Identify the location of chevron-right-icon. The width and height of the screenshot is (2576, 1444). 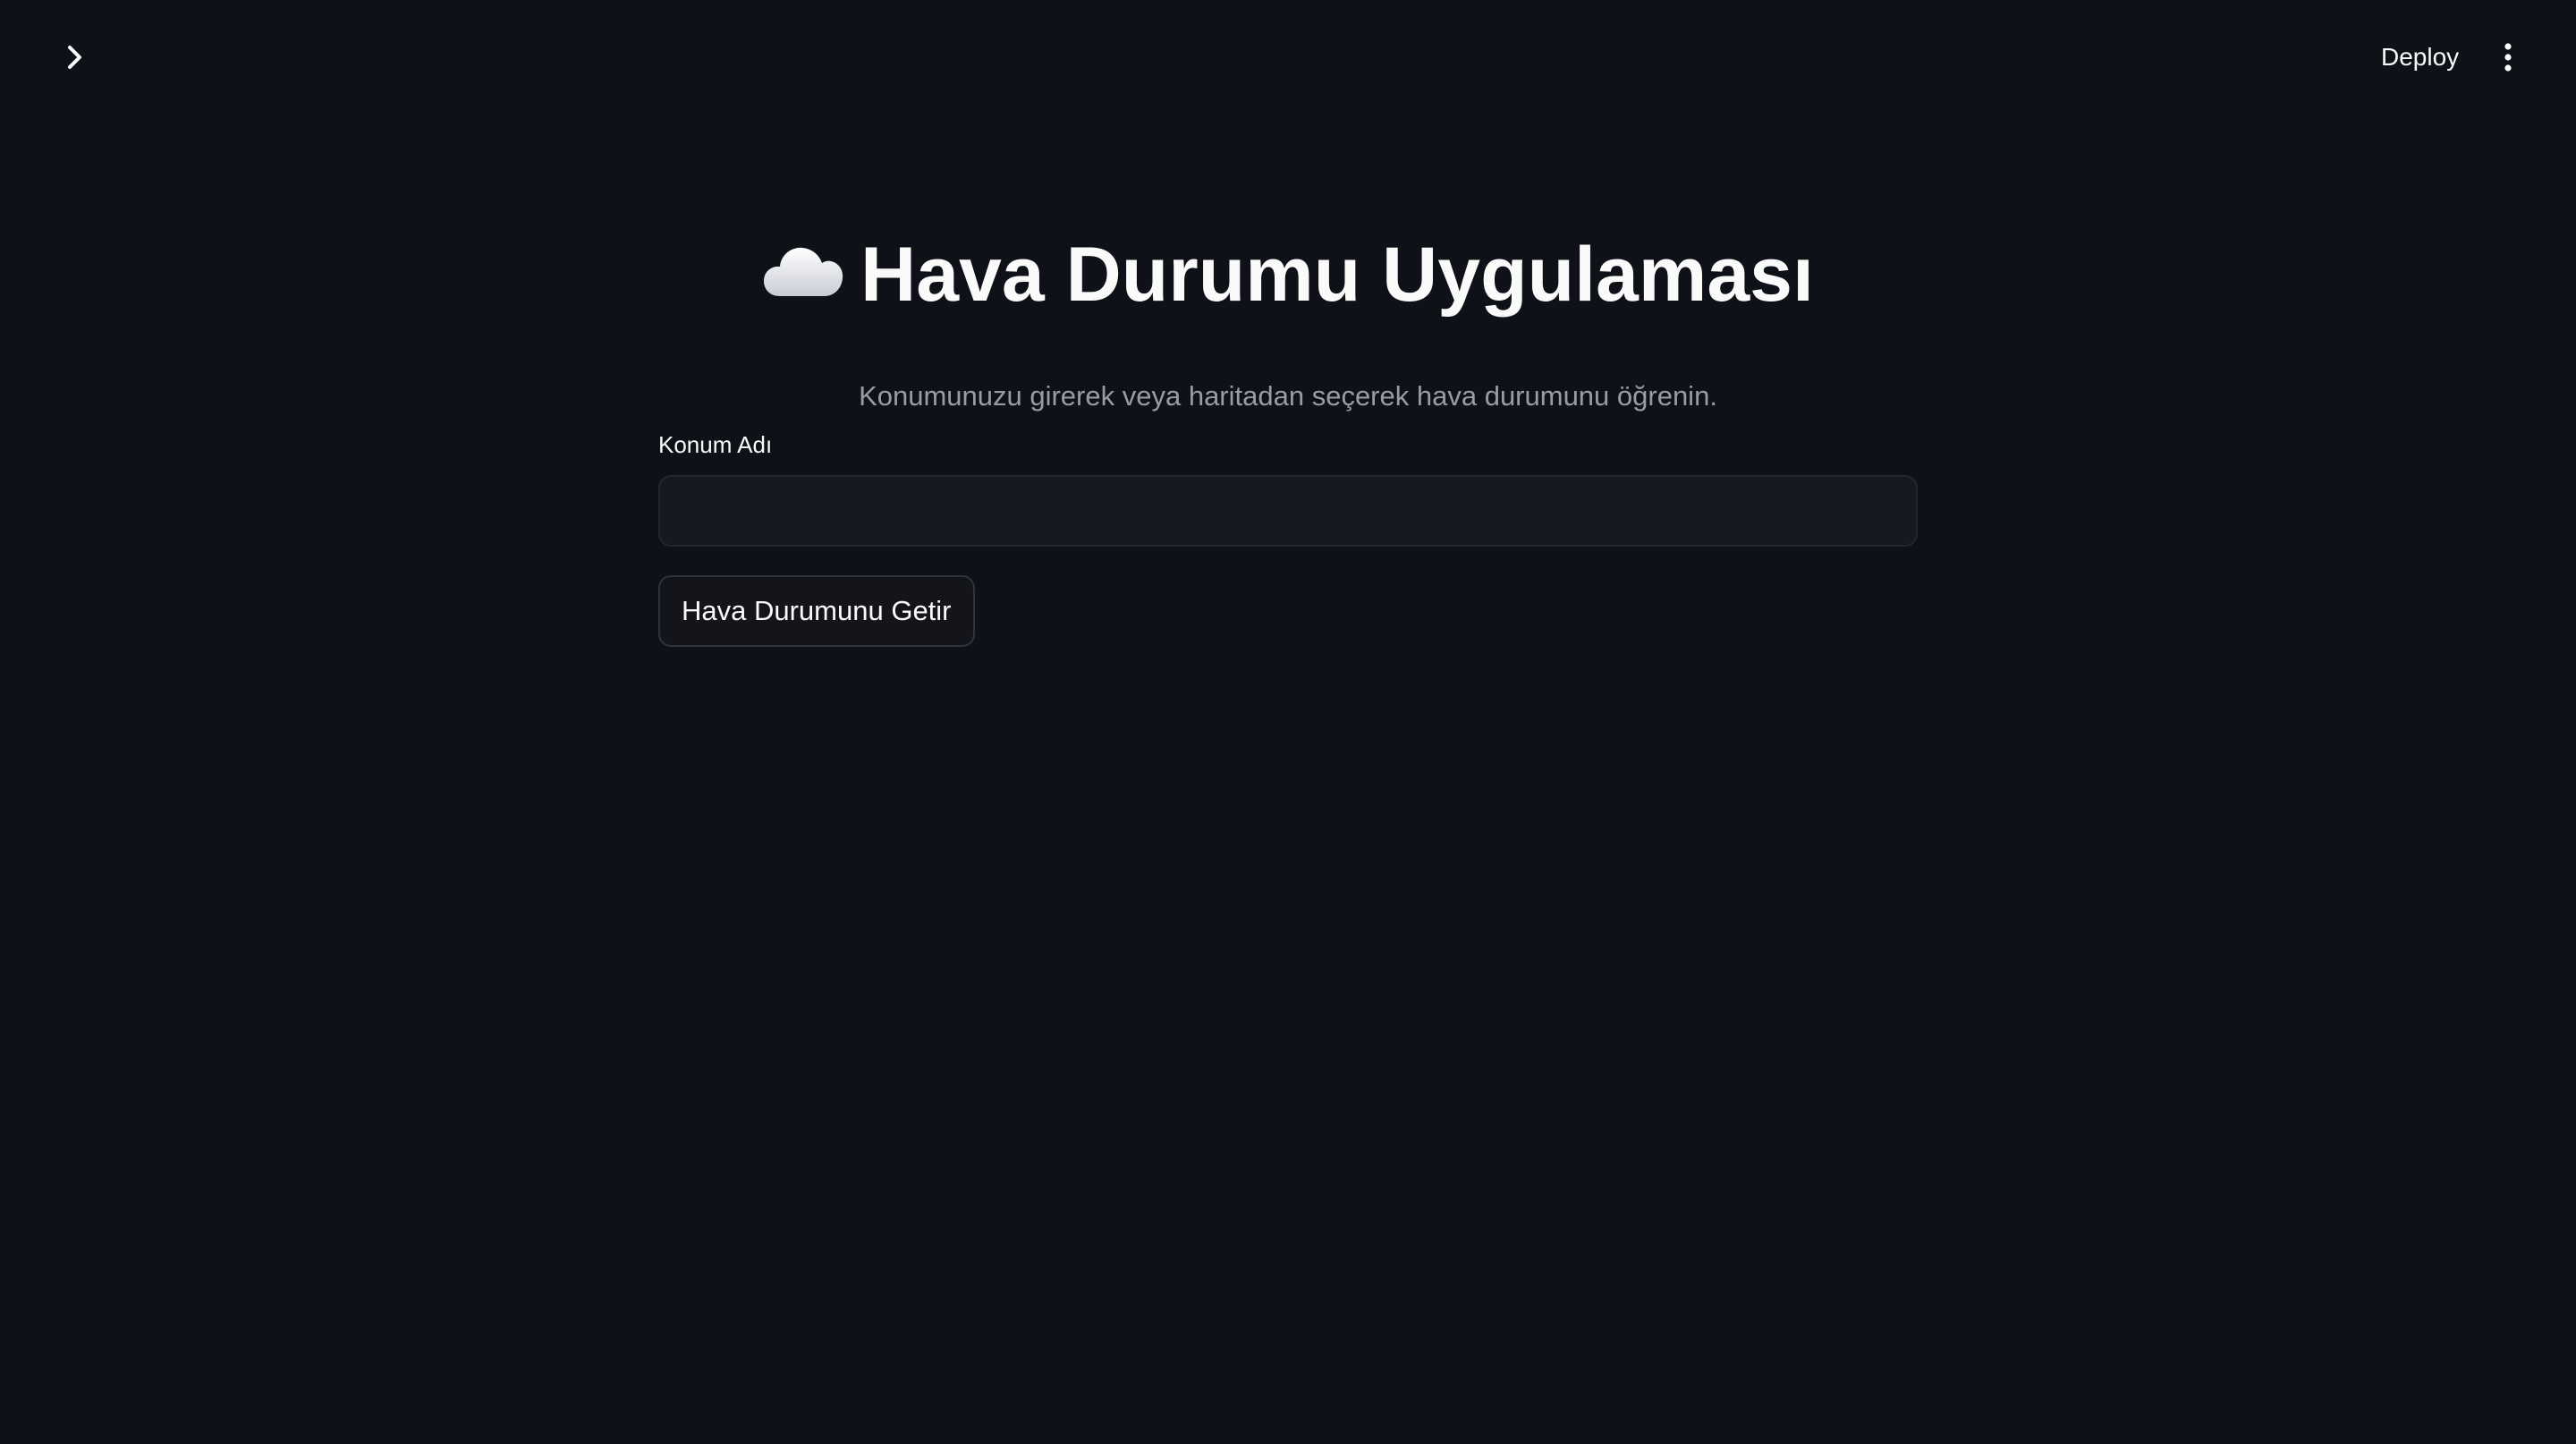
(74, 58).